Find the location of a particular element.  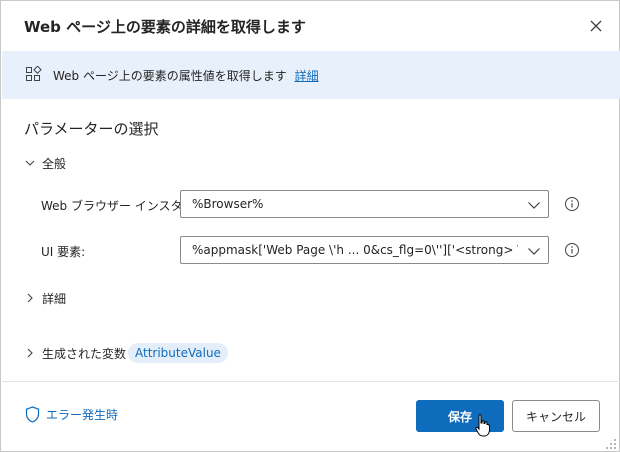

info-description: Web ページ上の要素の属性値を取得します 詳細 is located at coordinates (186, 75).